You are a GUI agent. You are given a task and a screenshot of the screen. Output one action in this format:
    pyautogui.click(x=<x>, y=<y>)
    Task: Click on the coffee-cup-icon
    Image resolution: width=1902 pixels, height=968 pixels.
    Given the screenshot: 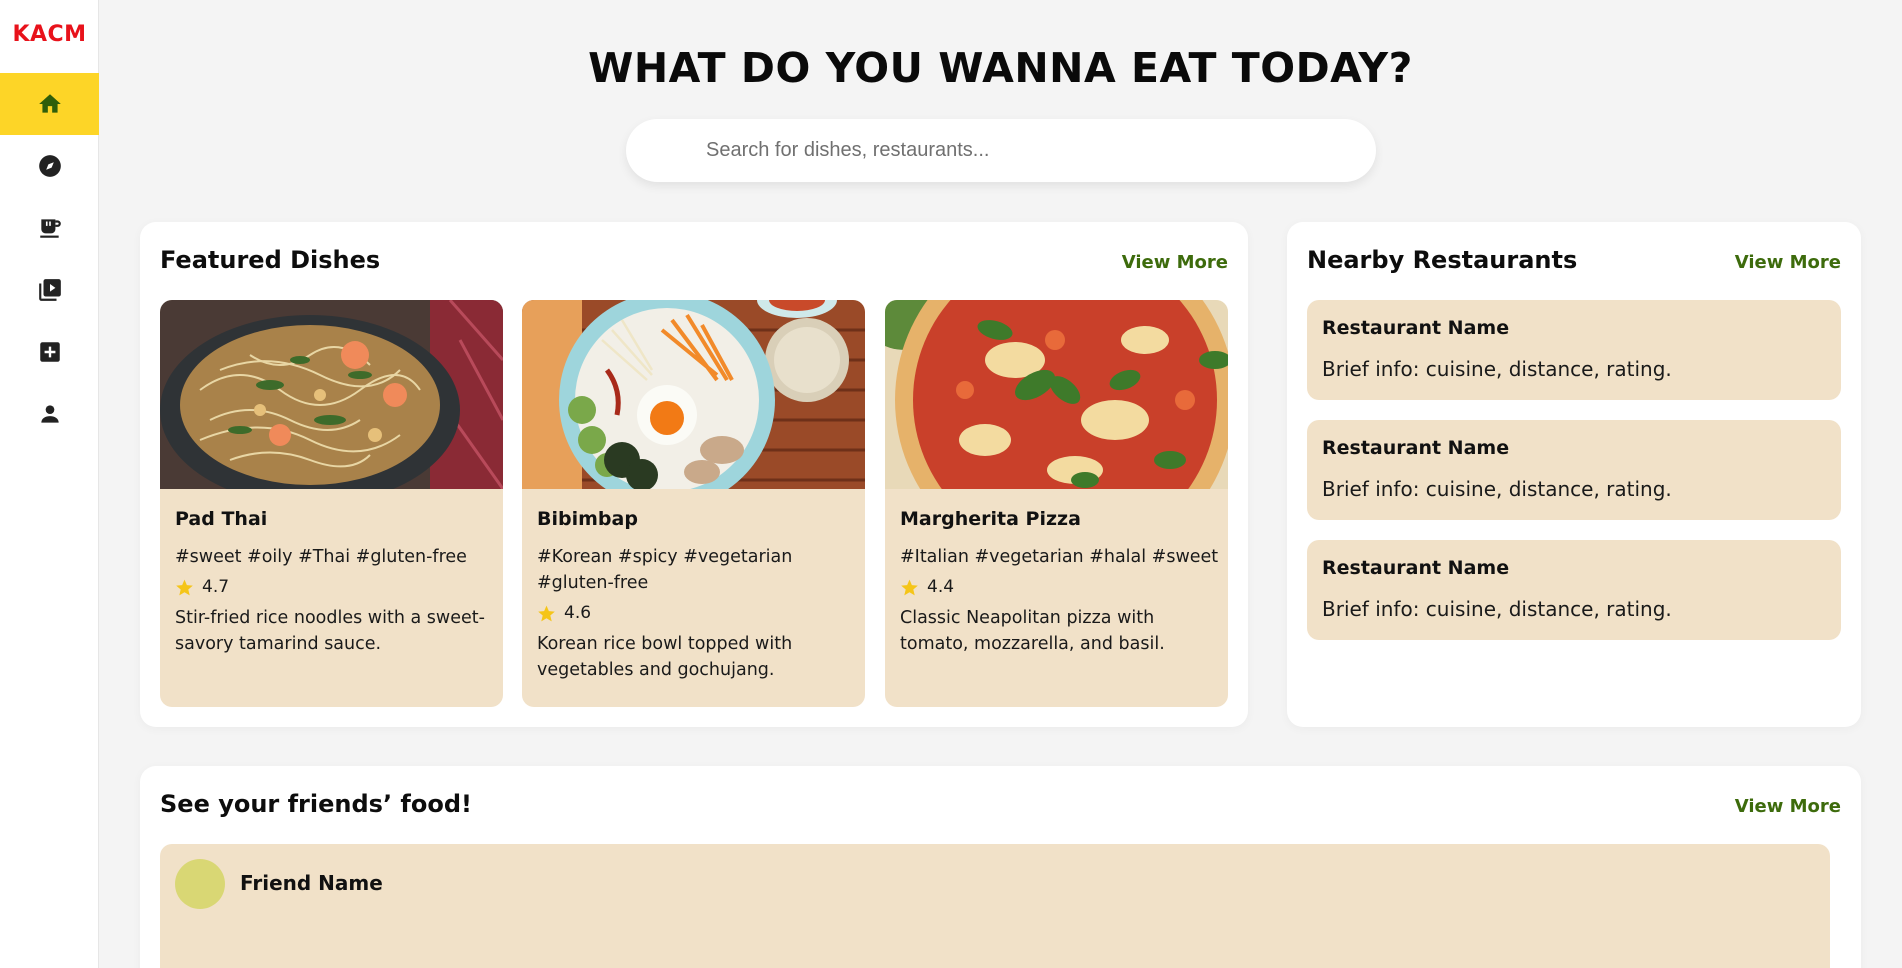 What is the action you would take?
    pyautogui.click(x=50, y=228)
    